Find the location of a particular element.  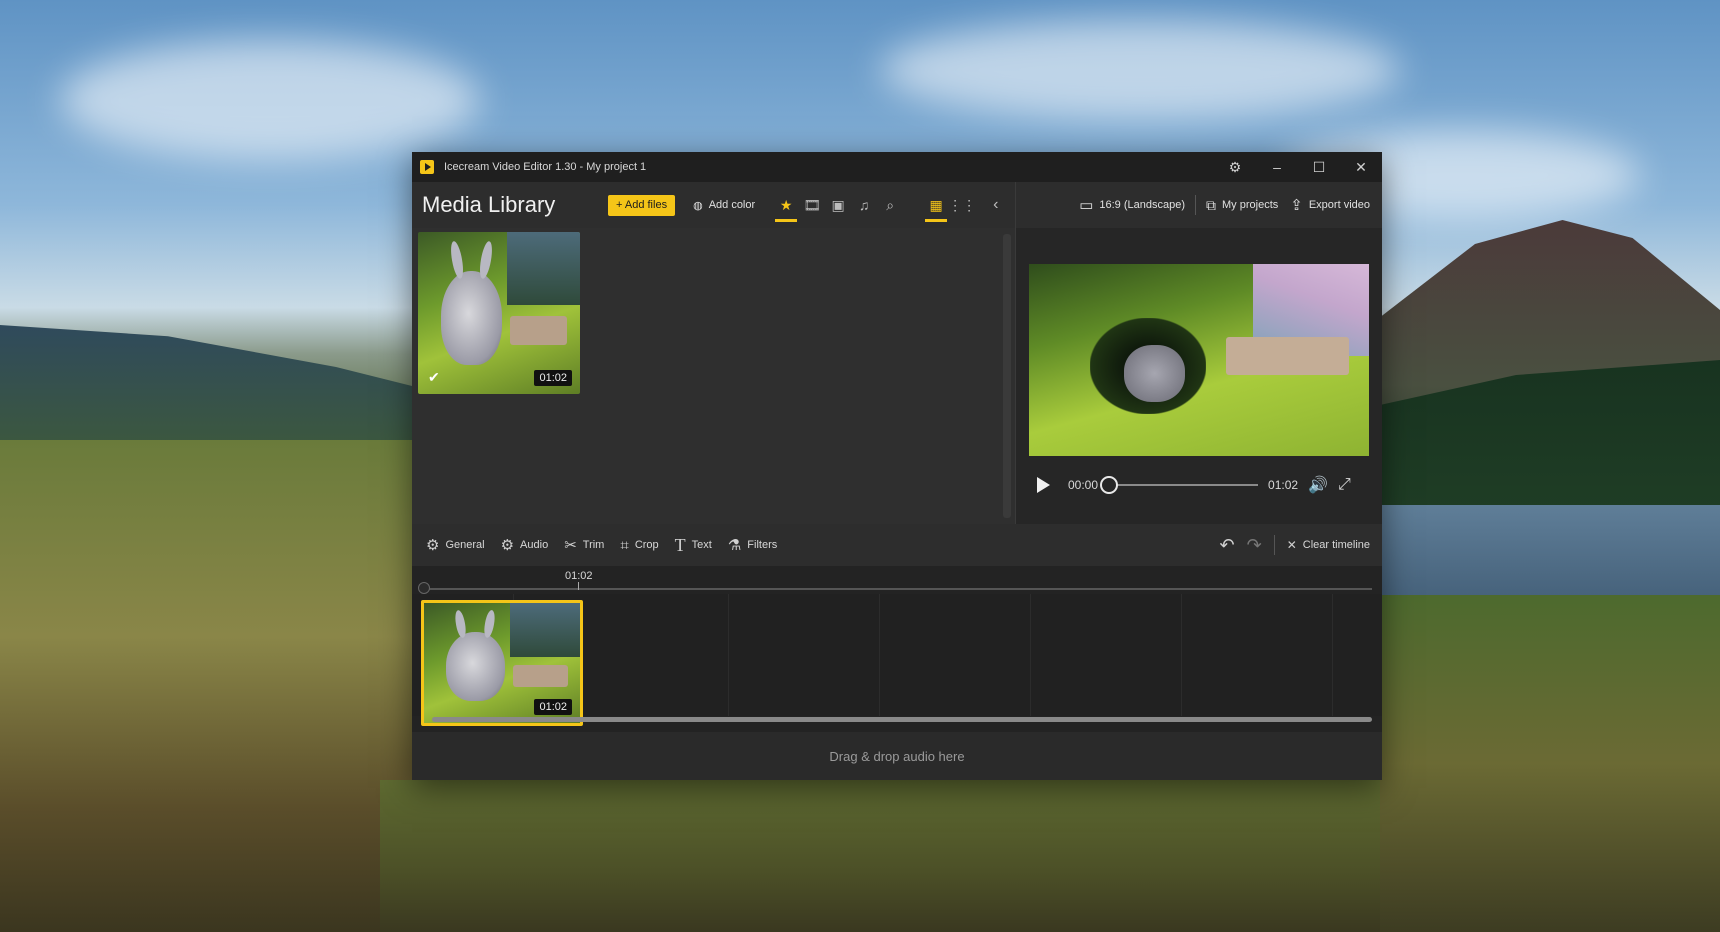

close-button: ✕ is located at coordinates (1361, 167).